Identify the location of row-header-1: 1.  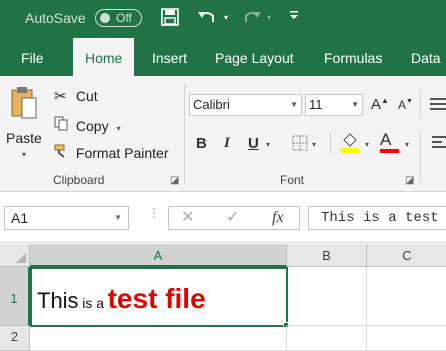
(15, 296).